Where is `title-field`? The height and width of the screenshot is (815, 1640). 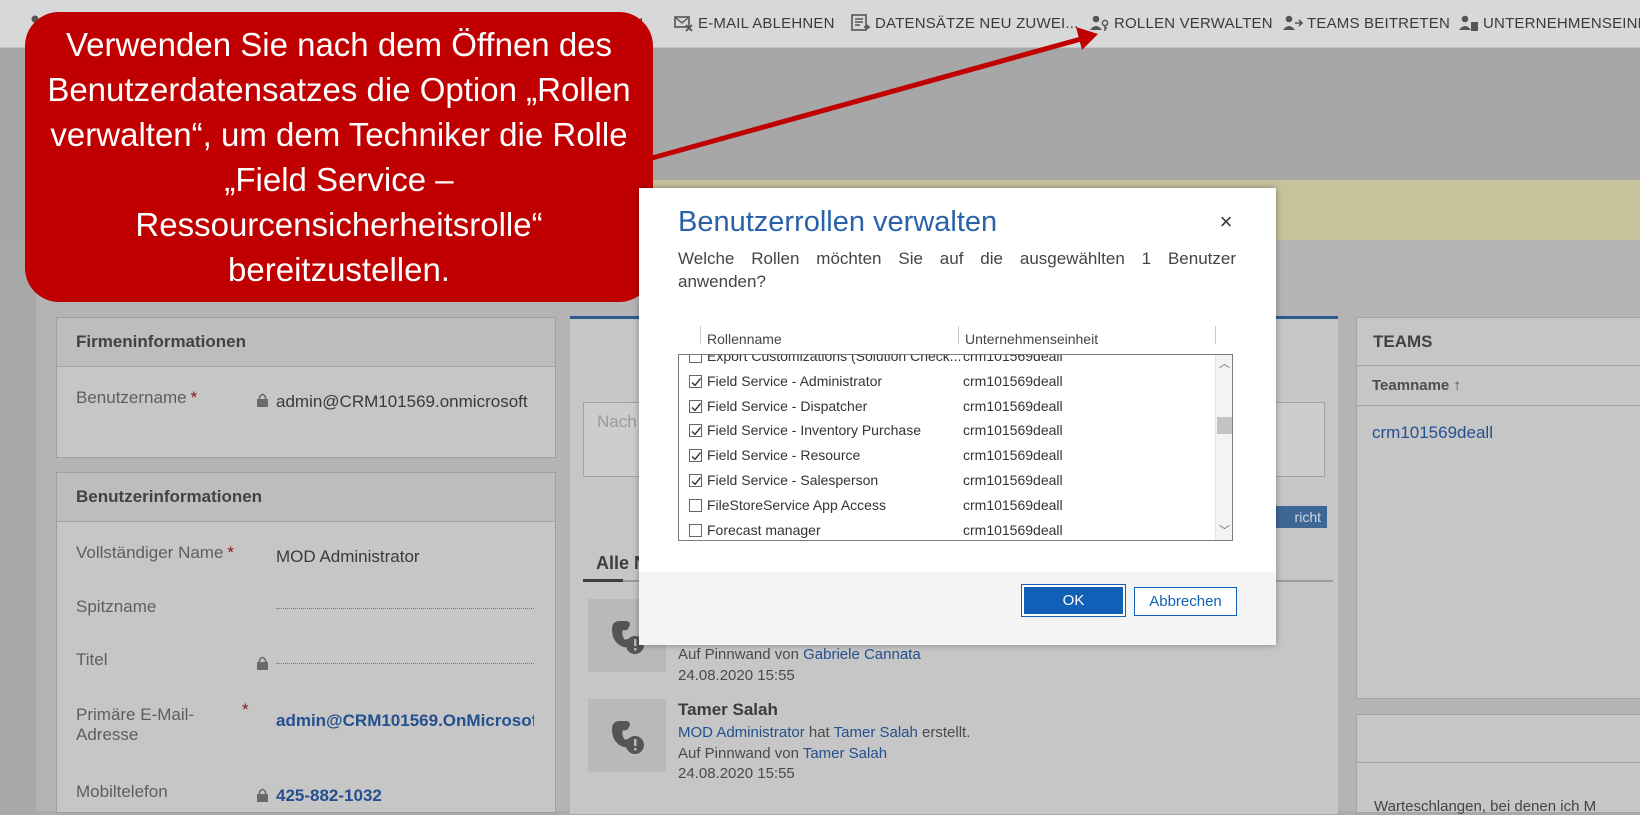
title-field is located at coordinates (405, 663).